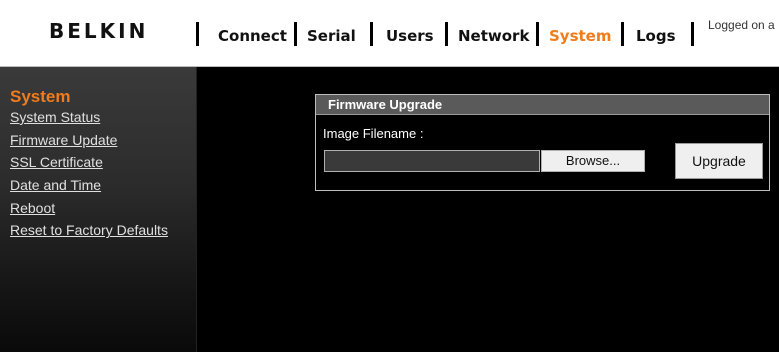 The image size is (779, 352). Describe the element at coordinates (55, 185) in the screenshot. I see `sidebar-link-date-and-time: Date and Time` at that location.